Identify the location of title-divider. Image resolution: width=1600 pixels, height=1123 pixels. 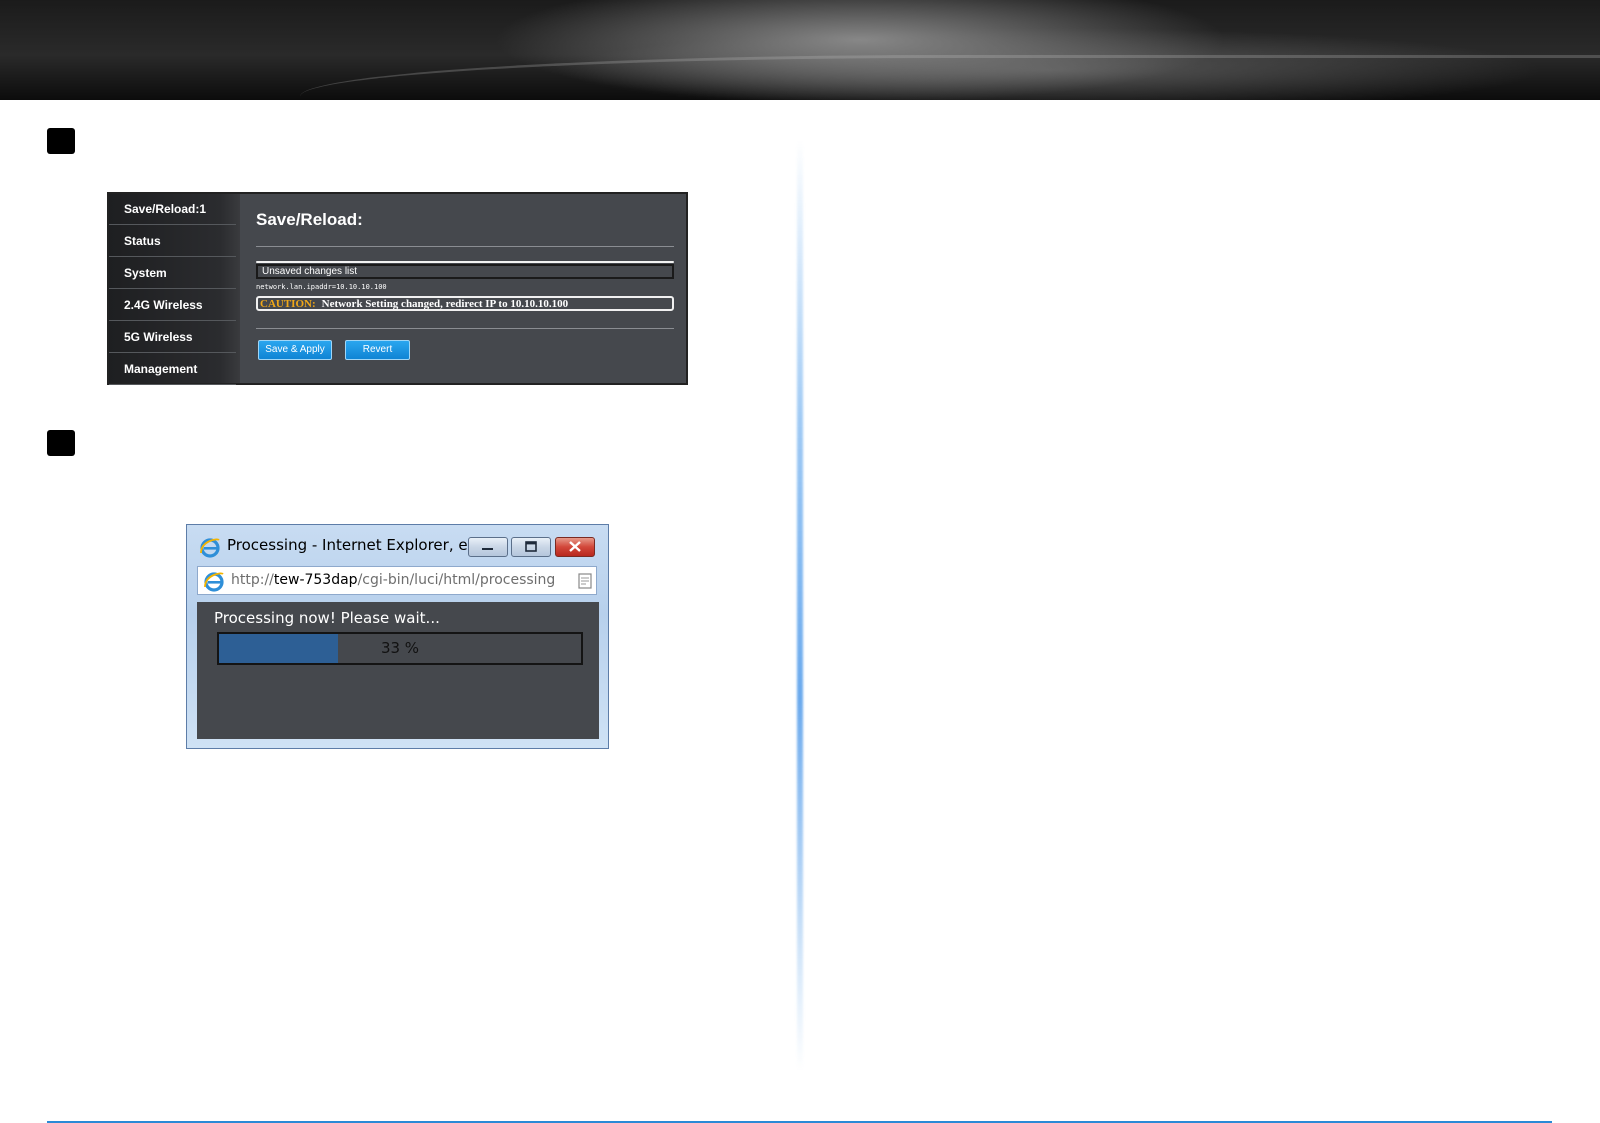
(465, 246).